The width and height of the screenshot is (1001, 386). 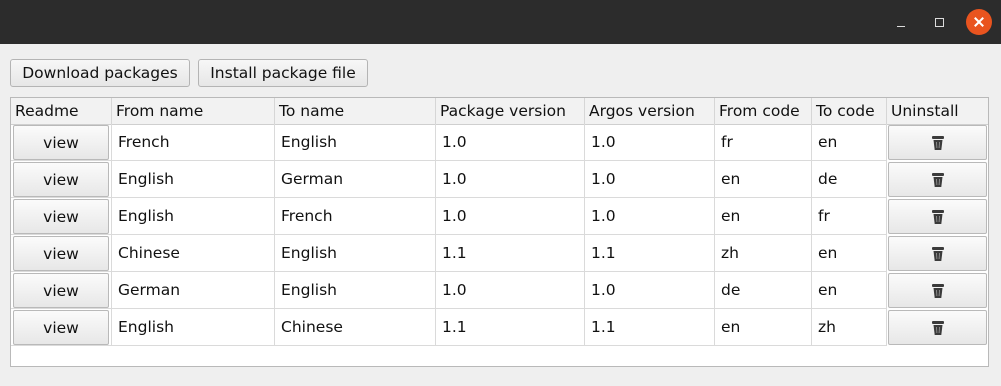 I want to click on minimize-icon, so click(x=901, y=22).